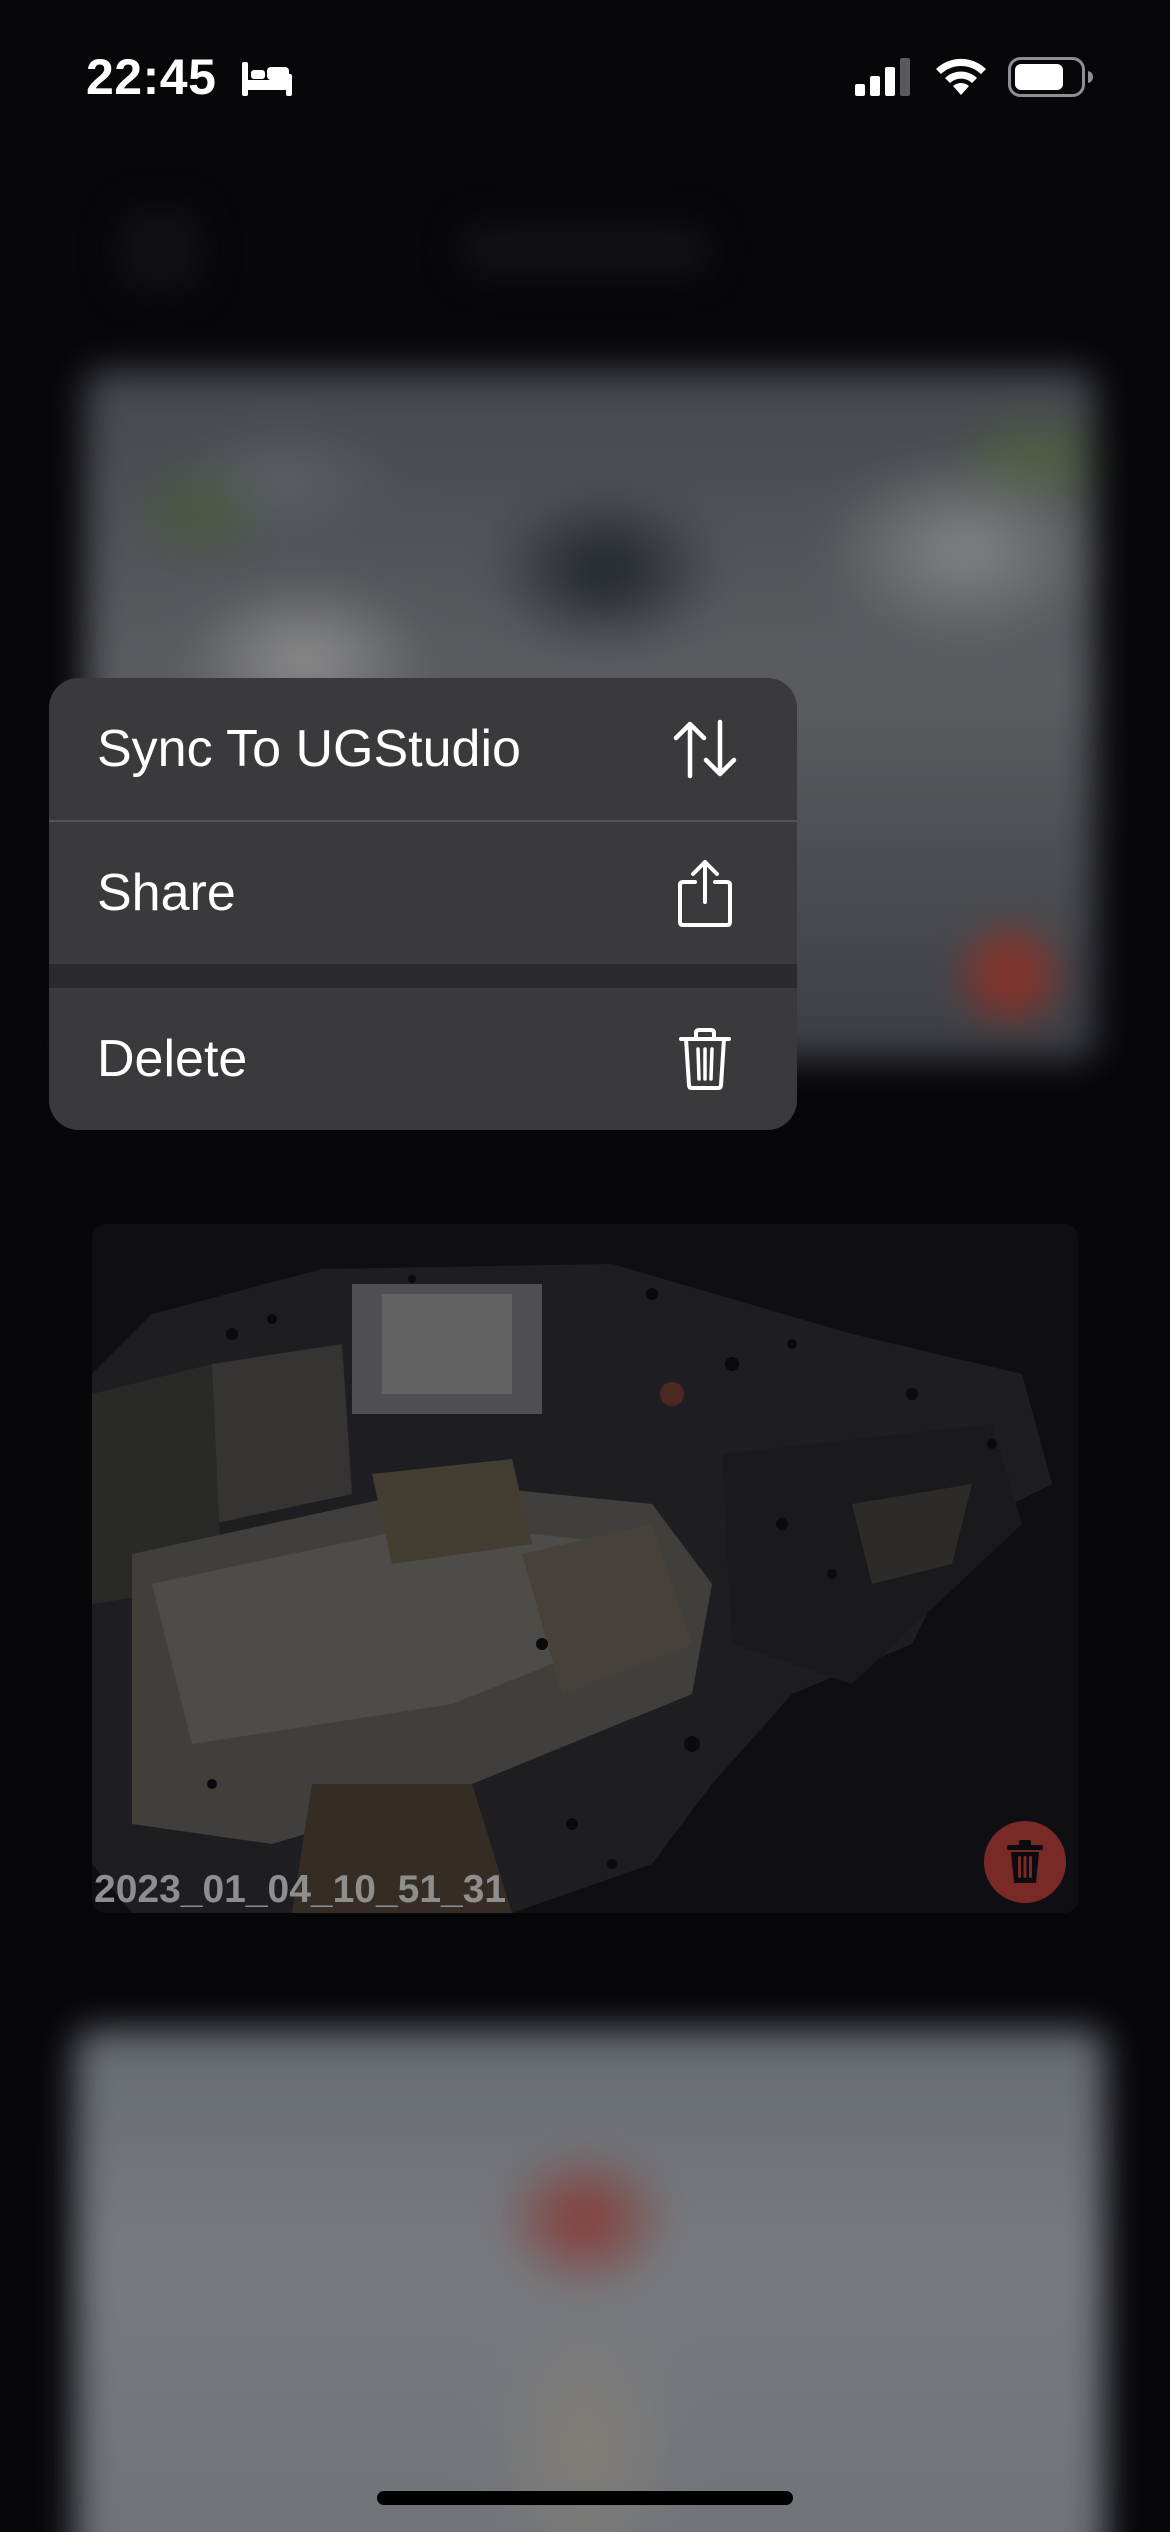  I want to click on cellular-signal-icon, so click(882, 77).